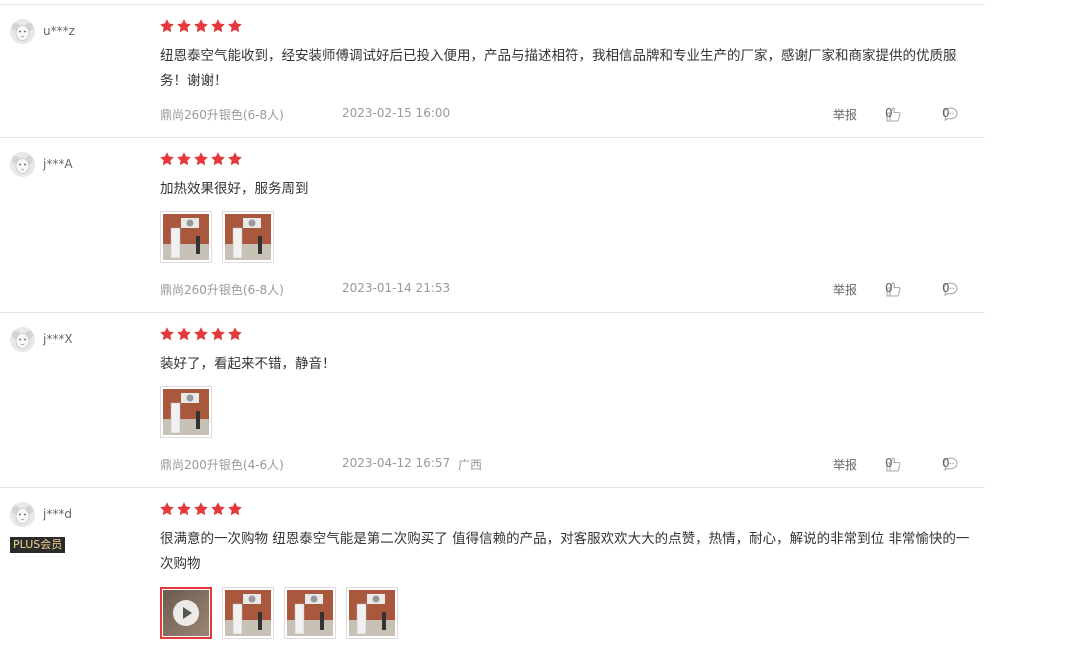 Image resolution: width=1066 pixels, height=655 pixels. What do you see at coordinates (59, 31) in the screenshot?
I see `username: u***z` at bounding box center [59, 31].